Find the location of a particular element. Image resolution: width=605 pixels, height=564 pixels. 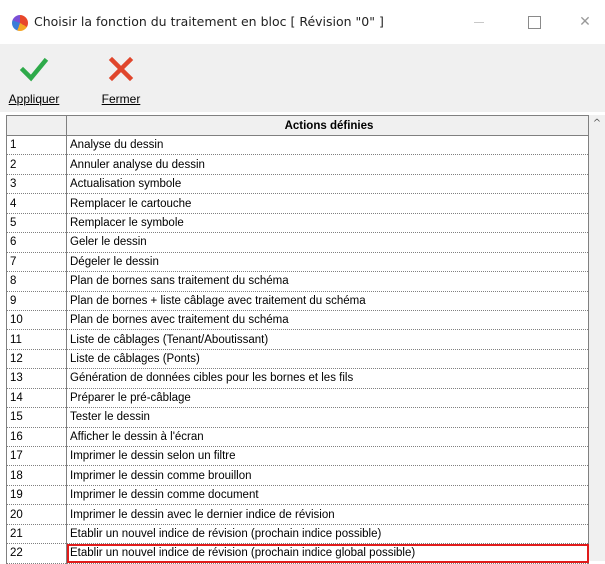

table-row: 16 Afficher le dessin à l'écran is located at coordinates (297, 437).